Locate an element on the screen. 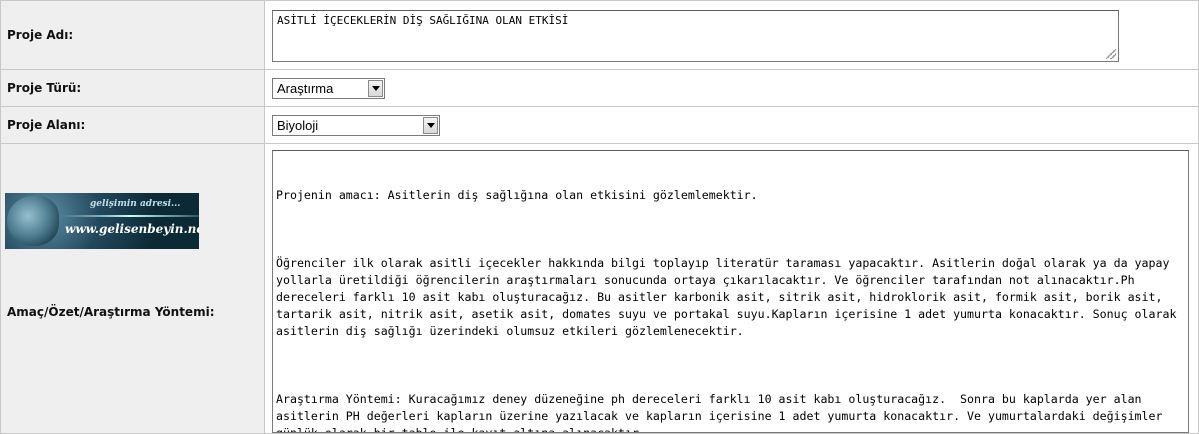 This screenshot has height=434, width=1199. banner-site: www.gelisenbeyin.net is located at coordinates (132, 229).